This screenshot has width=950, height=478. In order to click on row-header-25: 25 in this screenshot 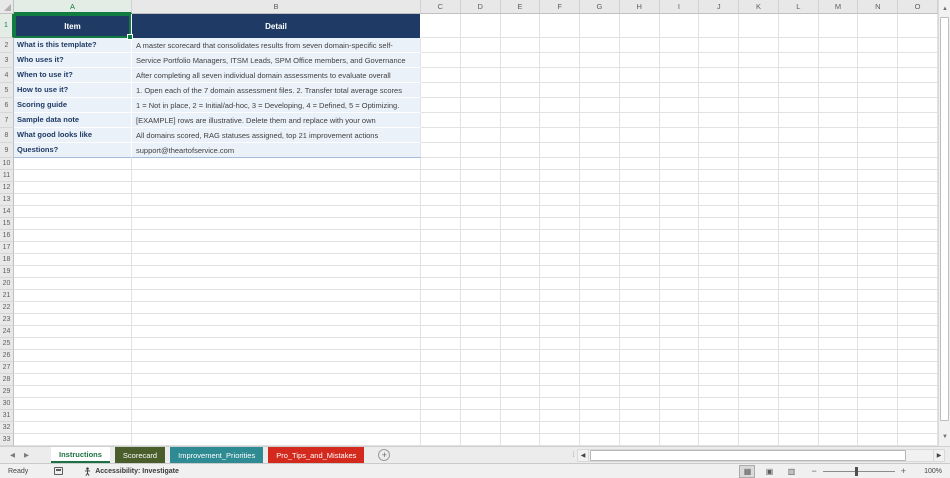, I will do `click(7, 344)`.